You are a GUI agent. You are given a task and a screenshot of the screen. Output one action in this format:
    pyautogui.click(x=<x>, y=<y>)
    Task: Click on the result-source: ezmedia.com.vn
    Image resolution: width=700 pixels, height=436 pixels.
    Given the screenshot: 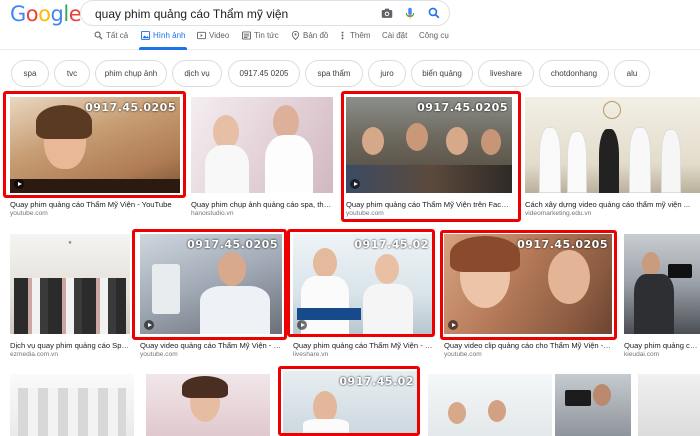 What is the action you would take?
    pyautogui.click(x=34, y=354)
    